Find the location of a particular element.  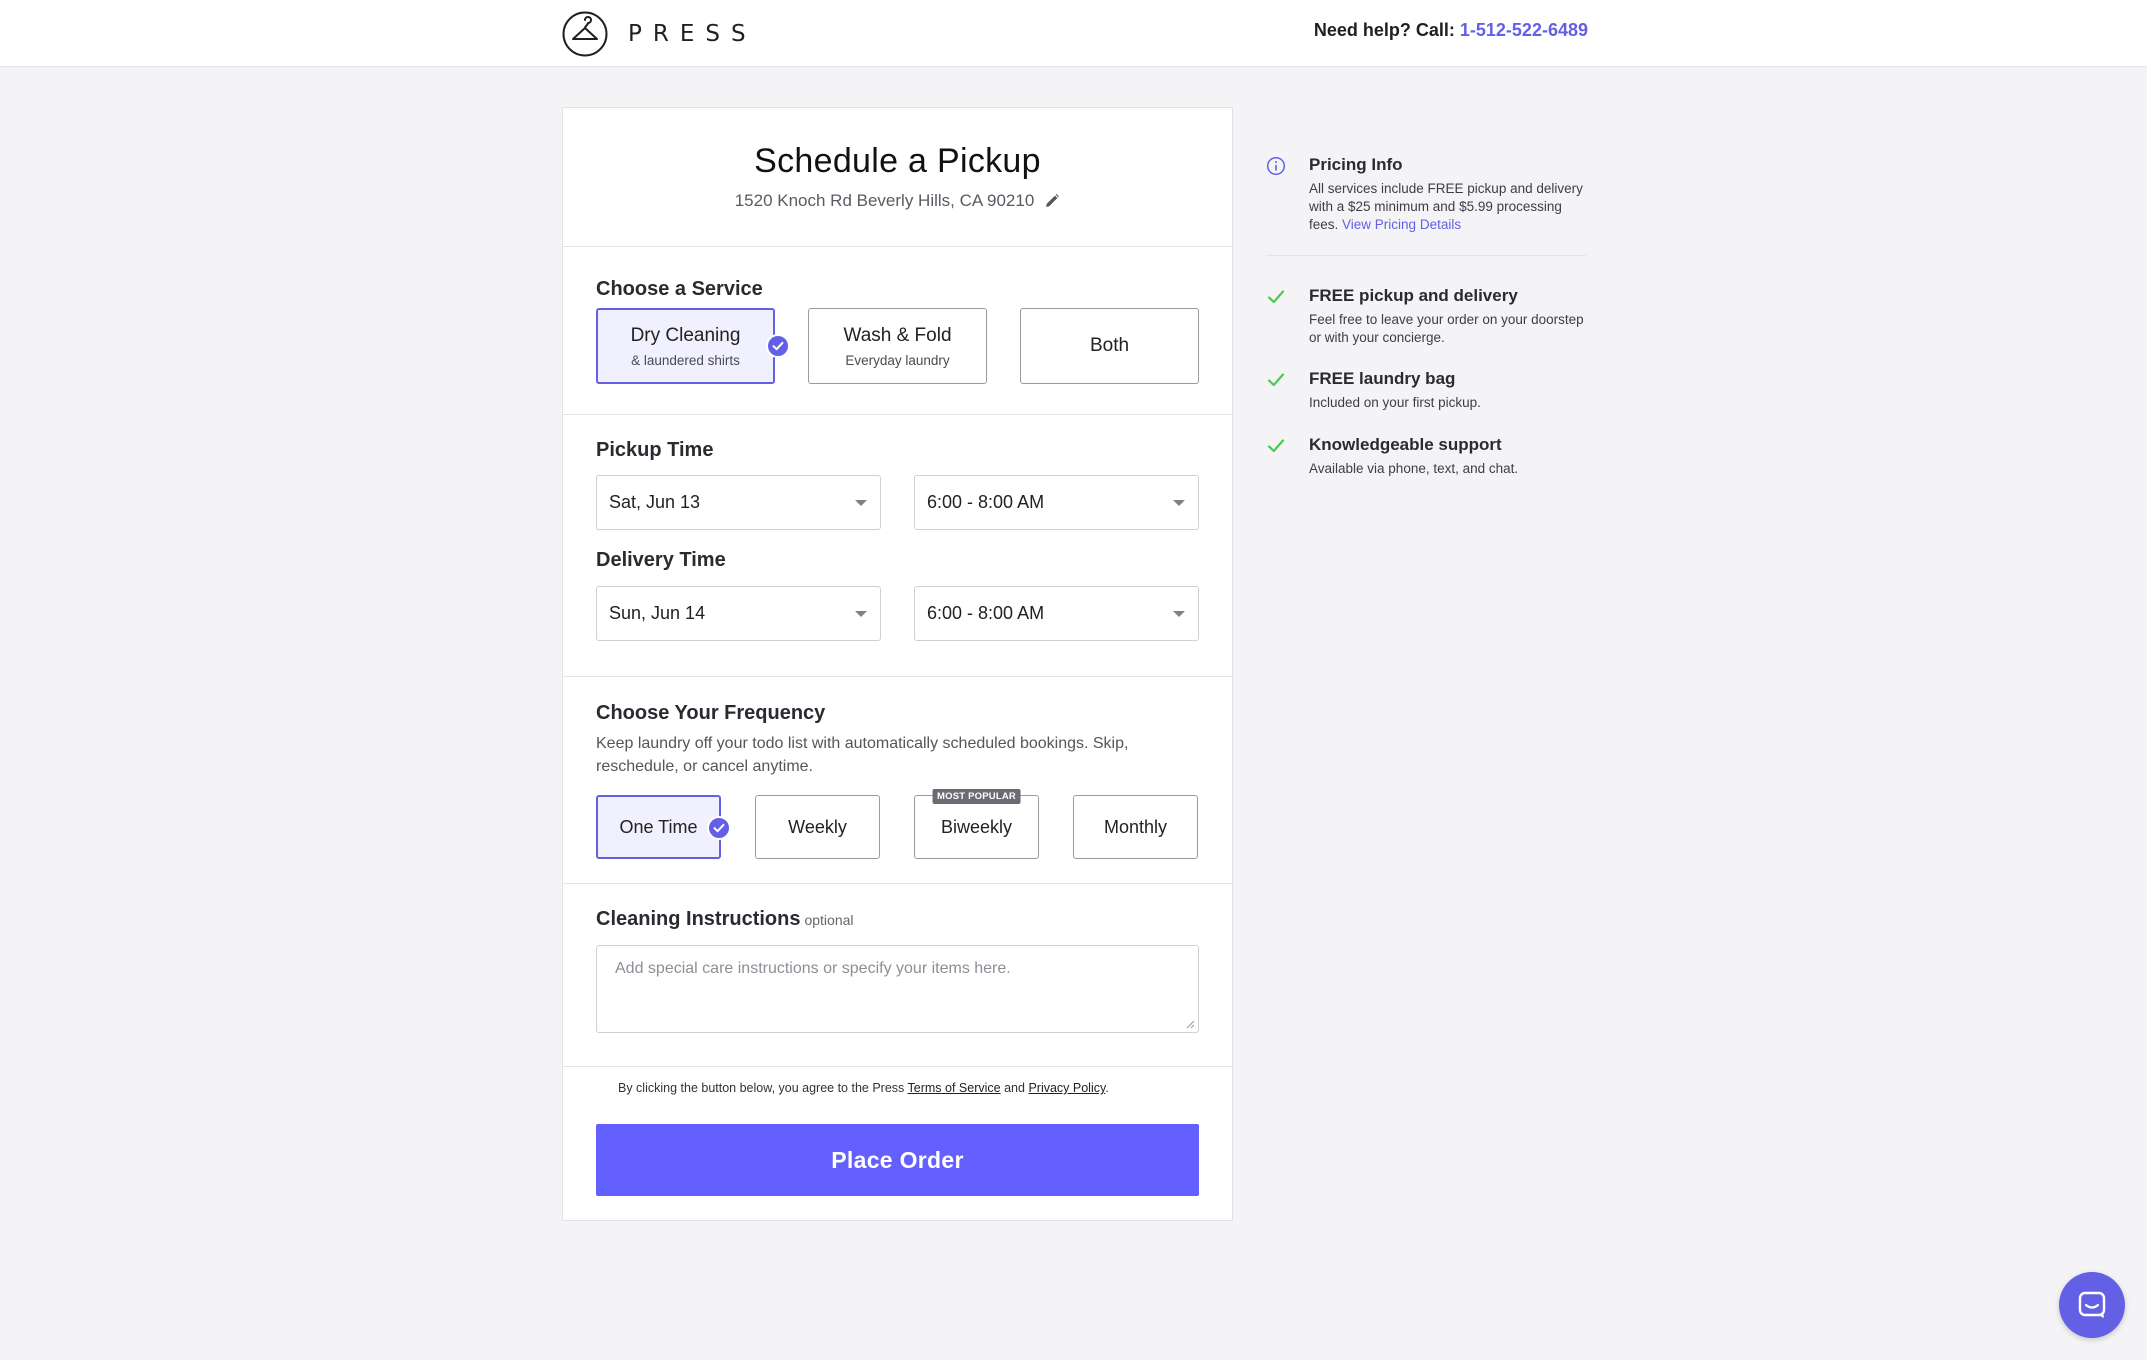

frequency-option-one-time: One Time is located at coordinates (663, 827).